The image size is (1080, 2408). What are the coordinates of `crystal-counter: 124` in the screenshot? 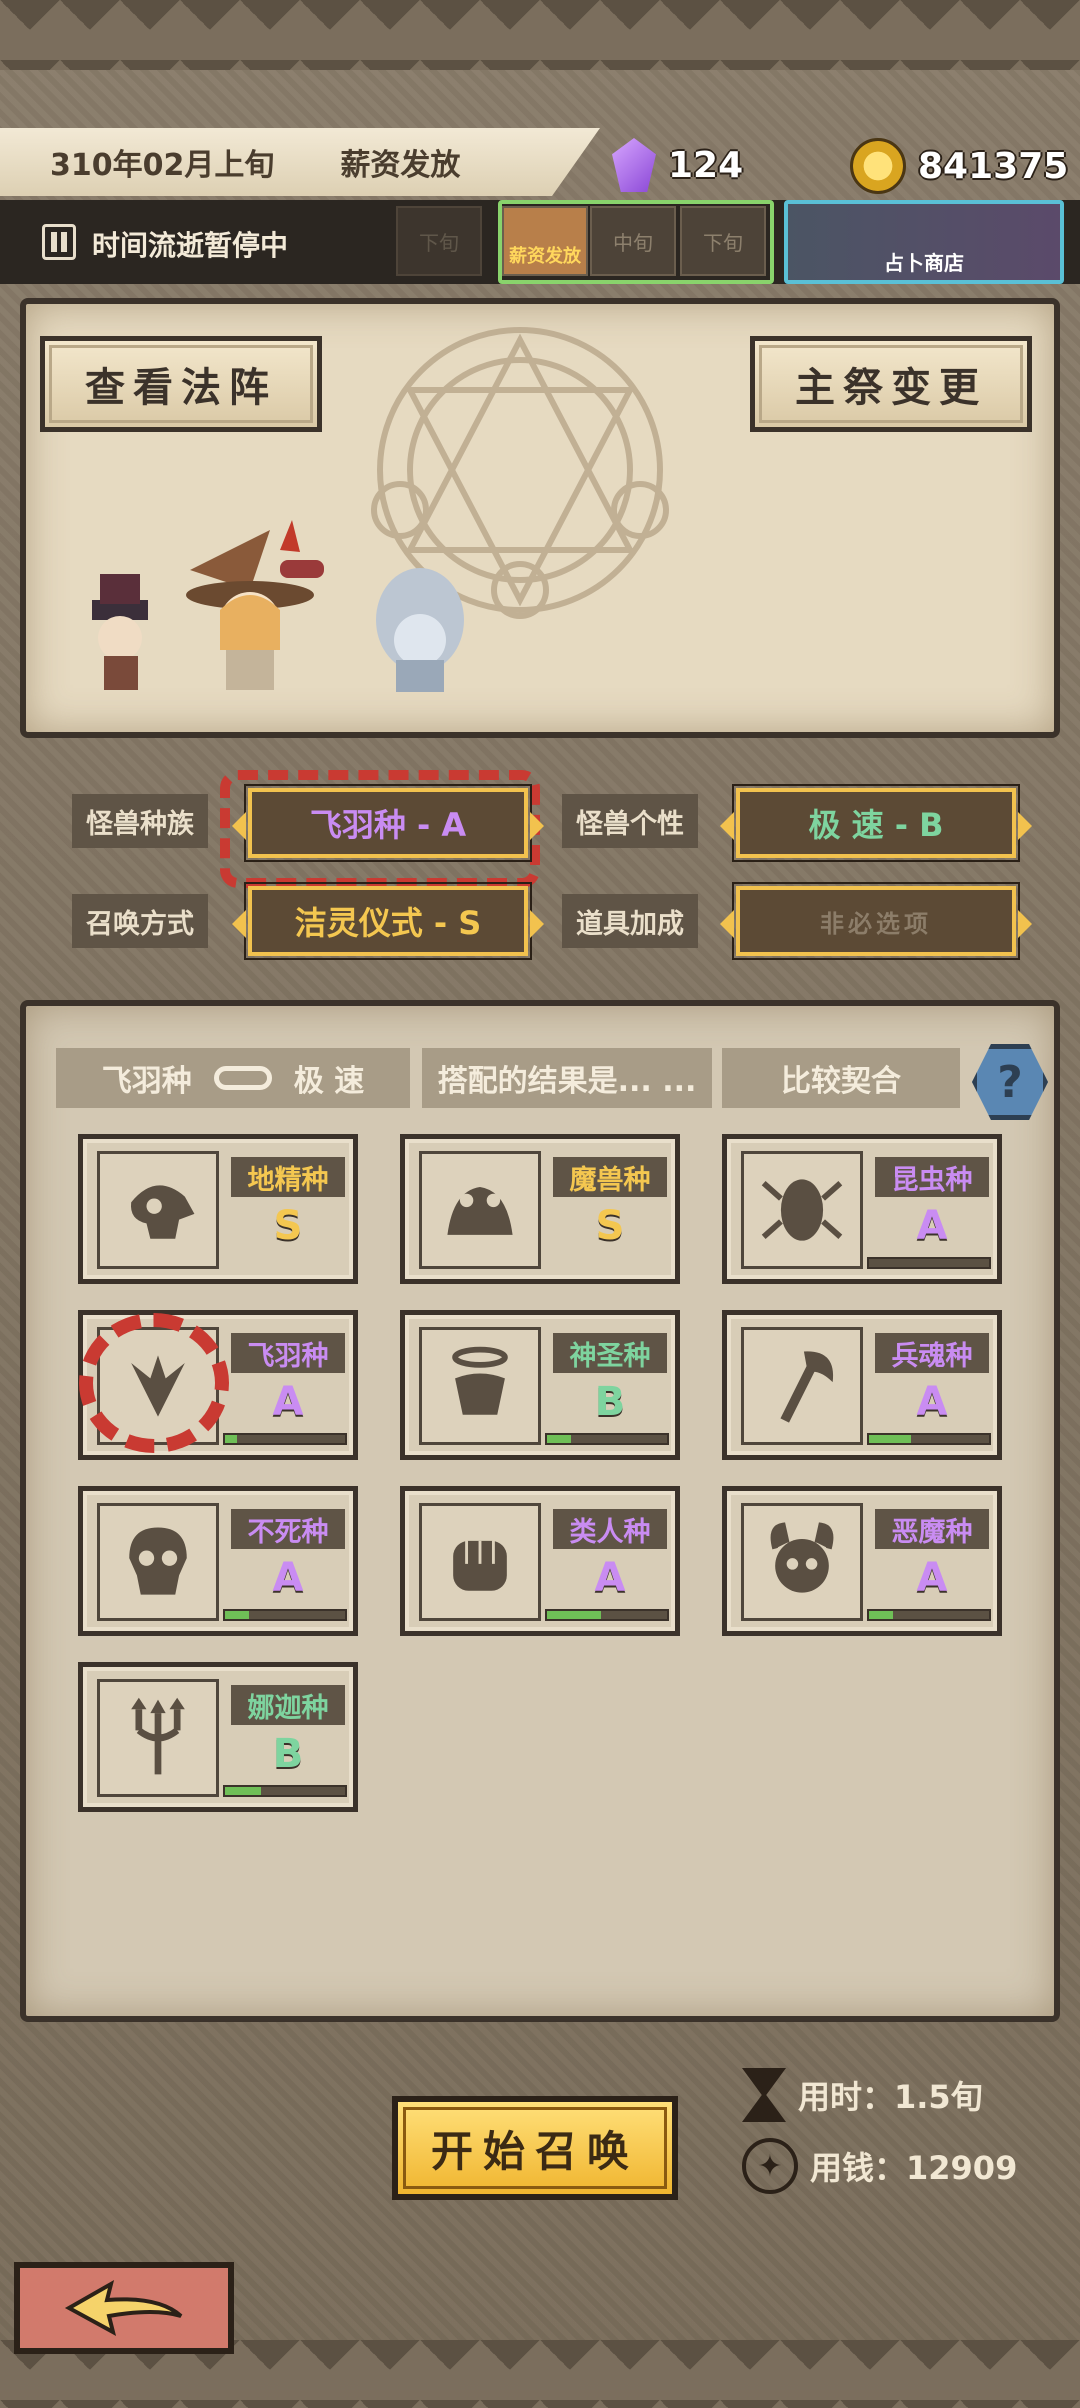 It's located at (677, 165).